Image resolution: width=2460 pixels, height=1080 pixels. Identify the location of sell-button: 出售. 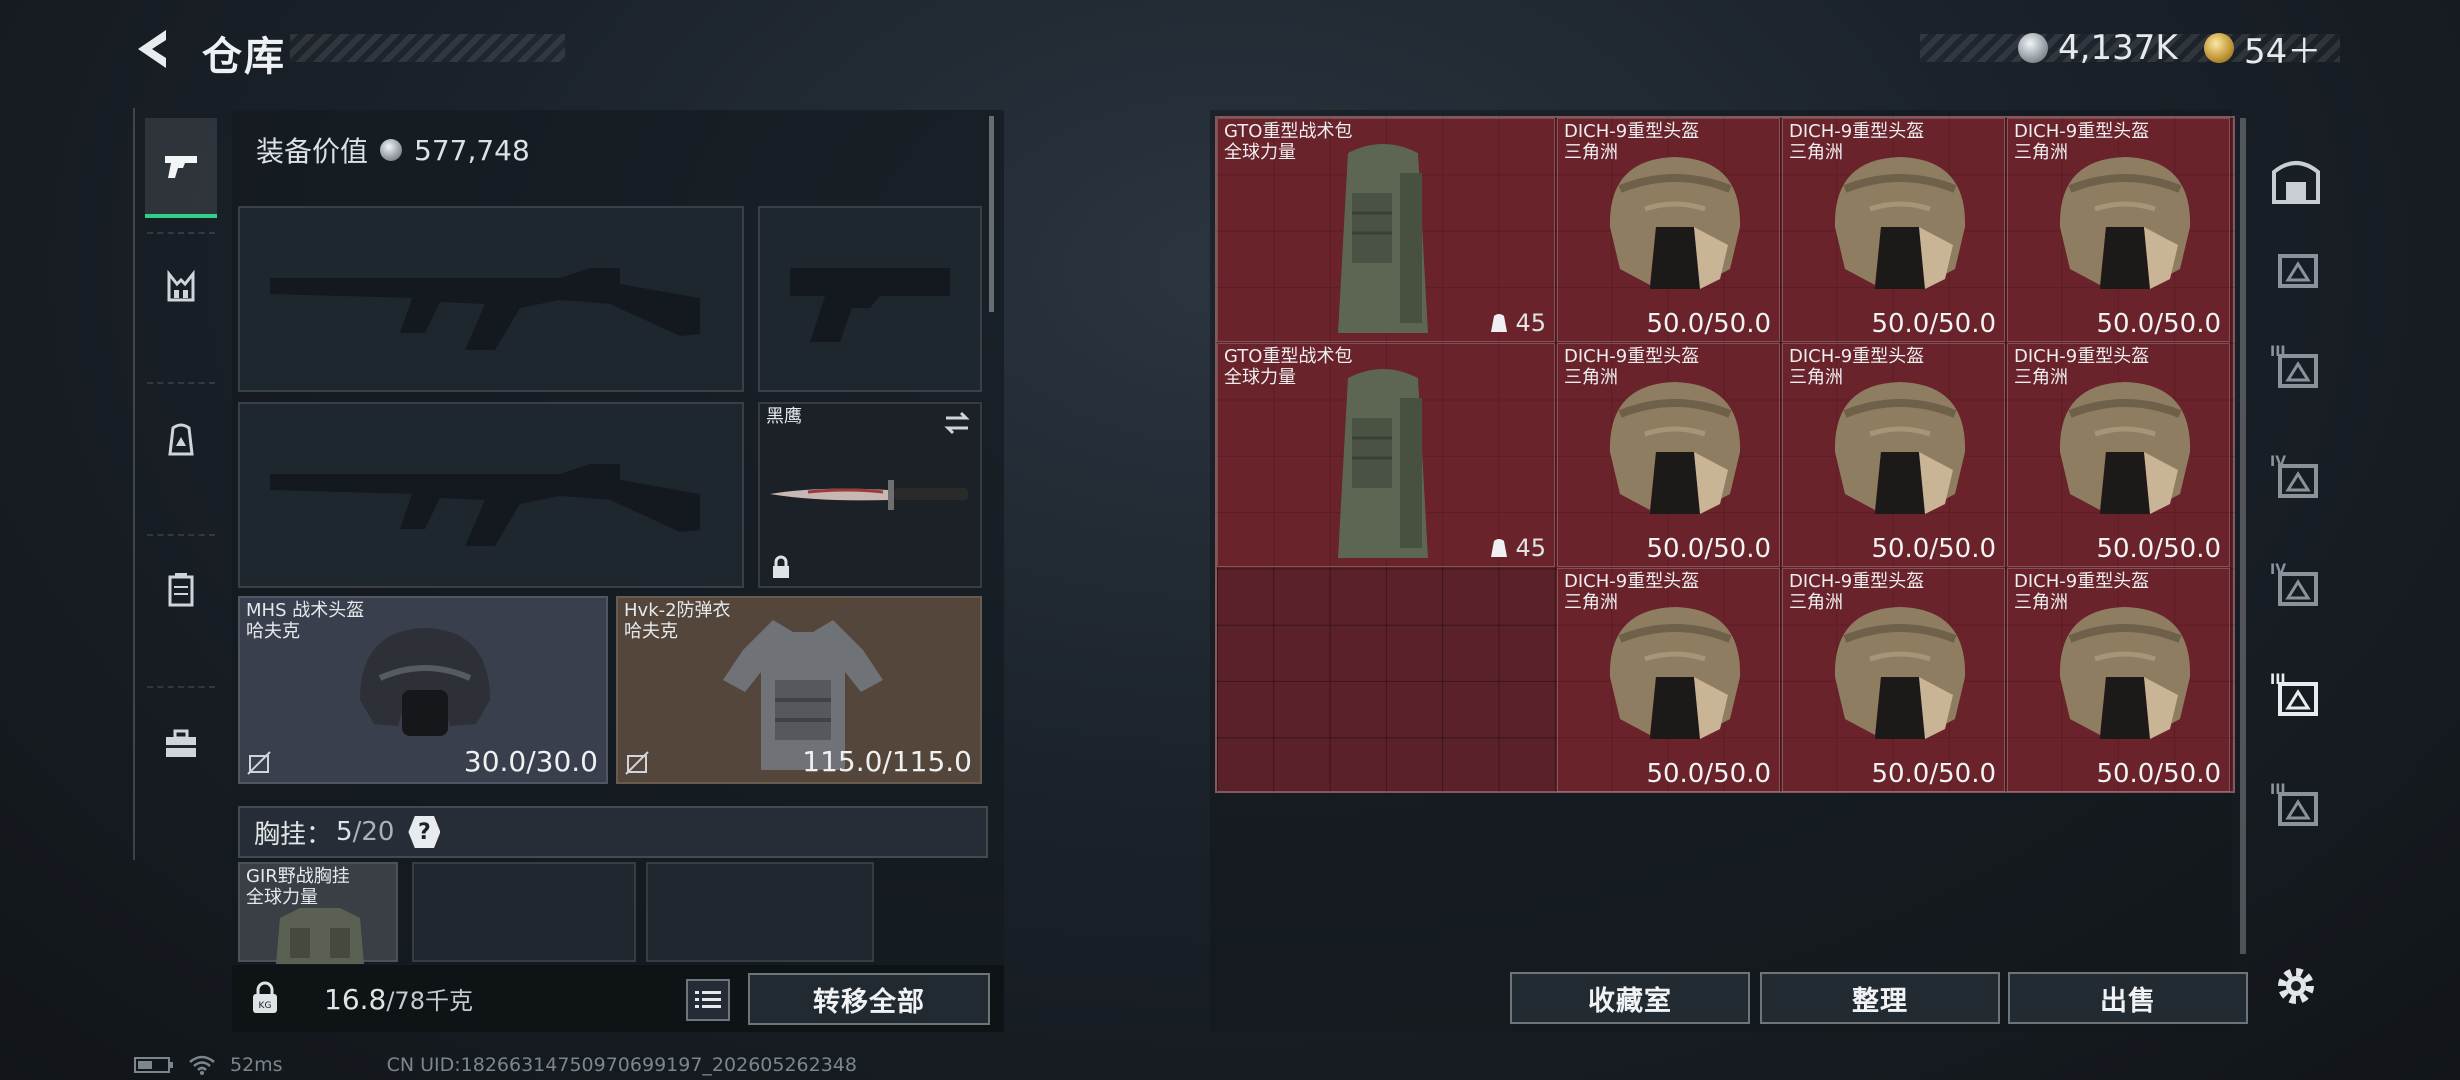
(2128, 998).